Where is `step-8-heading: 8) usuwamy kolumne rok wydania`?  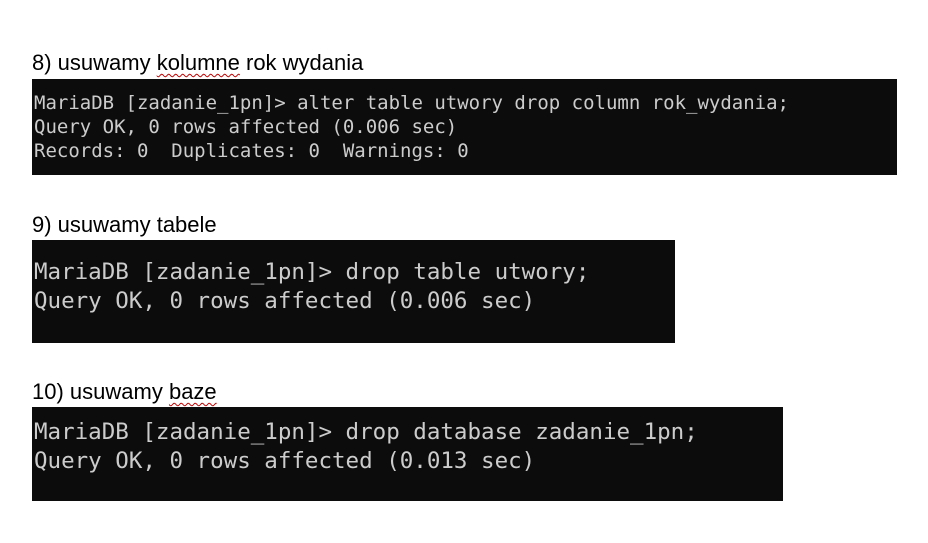 step-8-heading: 8) usuwamy kolumne rok wydania is located at coordinates (197, 63).